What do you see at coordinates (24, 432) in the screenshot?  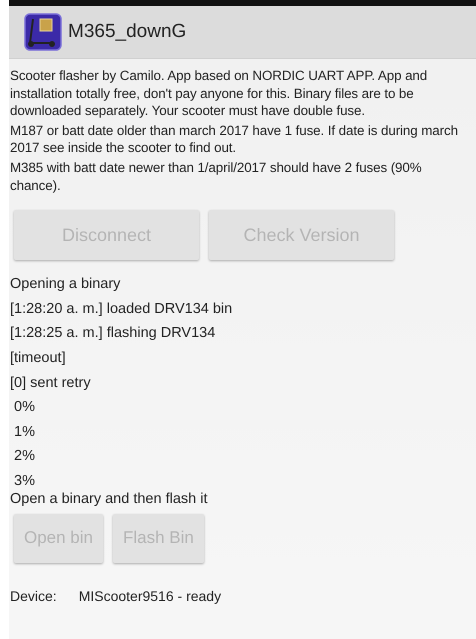 I see `progress-line: 1%` at bounding box center [24, 432].